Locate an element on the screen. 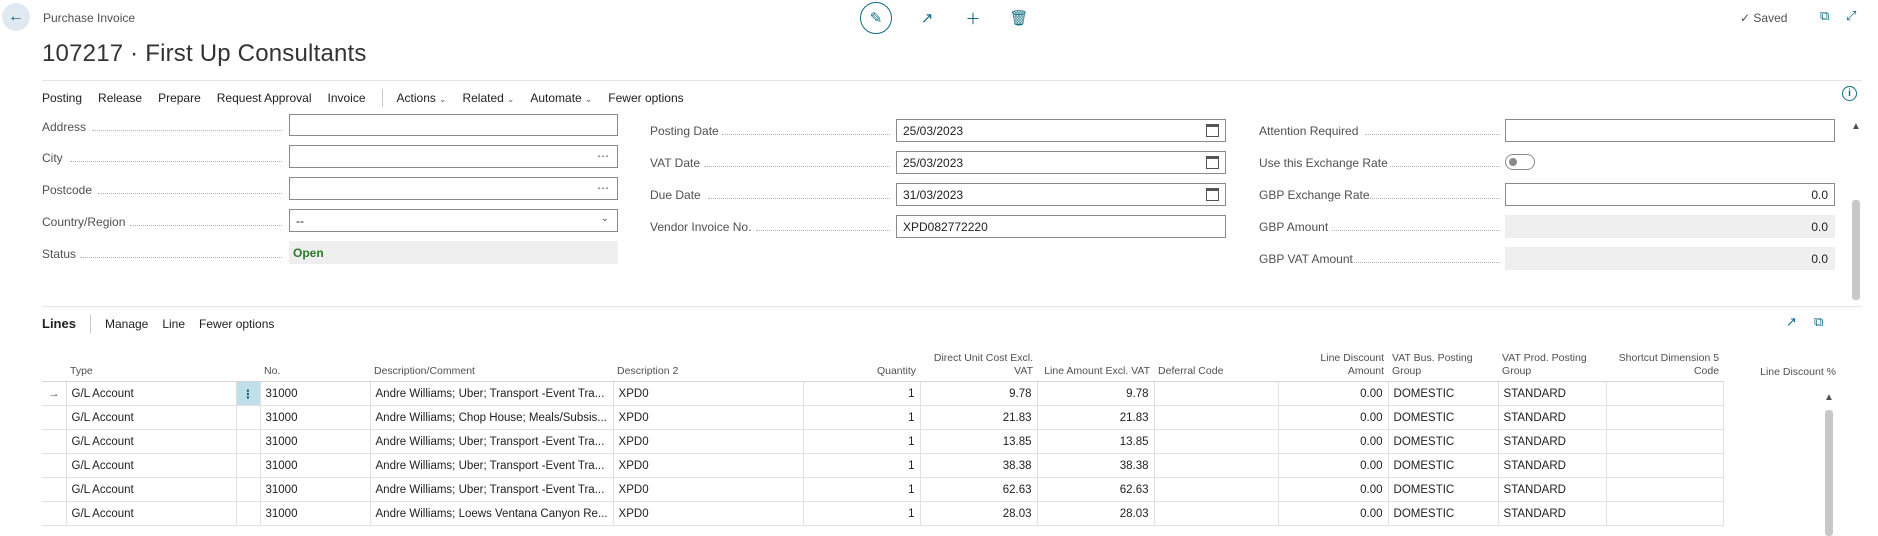  col-quantity: Quantity is located at coordinates (862, 367).